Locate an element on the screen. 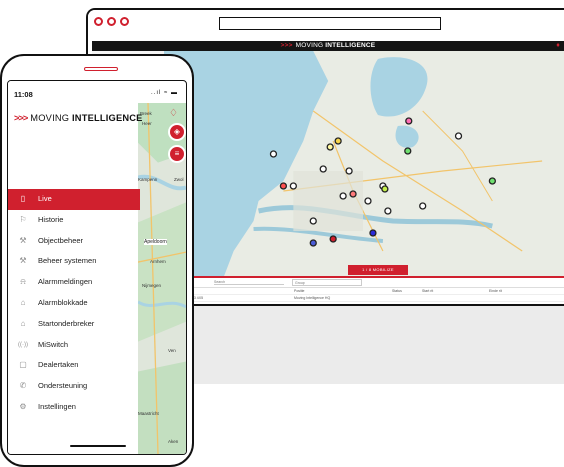 Image resolution: width=564 pixels, height=467 pixels. menu-item-label: Startonderbreker is located at coordinates (66, 323).